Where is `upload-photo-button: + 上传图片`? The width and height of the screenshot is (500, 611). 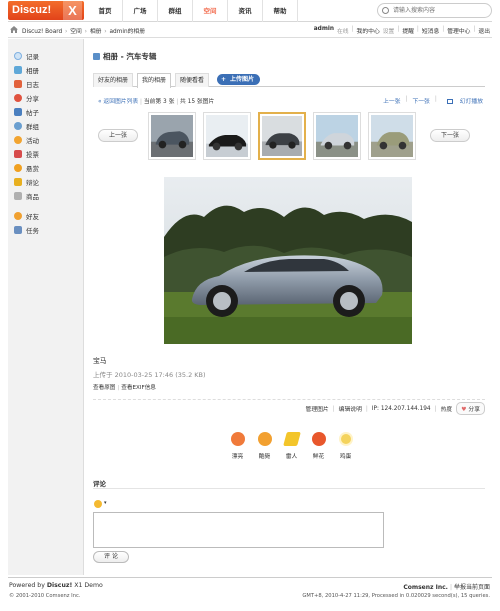
upload-photo-button: + 上传图片 is located at coordinates (239, 79).